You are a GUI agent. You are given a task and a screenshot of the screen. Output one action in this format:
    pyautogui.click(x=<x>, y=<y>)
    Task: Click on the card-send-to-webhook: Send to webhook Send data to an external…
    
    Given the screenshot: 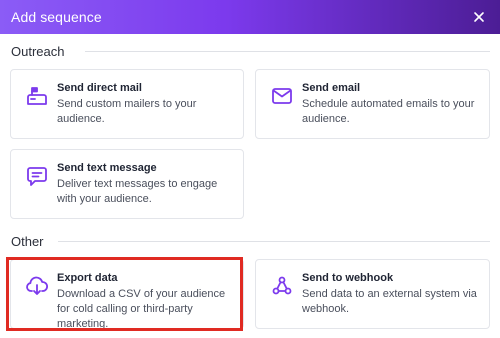 What is the action you would take?
    pyautogui.click(x=372, y=294)
    